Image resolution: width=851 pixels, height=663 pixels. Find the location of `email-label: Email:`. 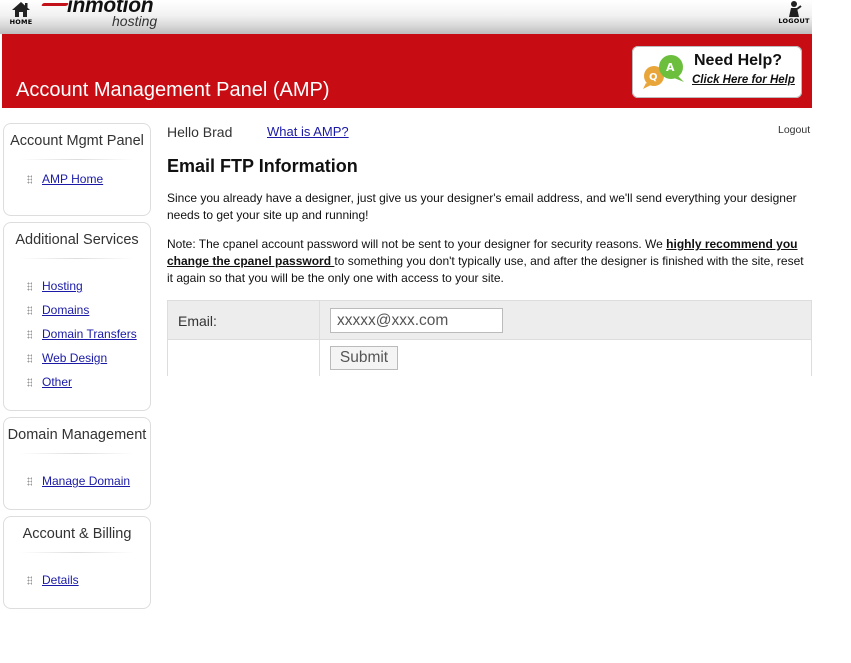

email-label: Email: is located at coordinates (197, 321).